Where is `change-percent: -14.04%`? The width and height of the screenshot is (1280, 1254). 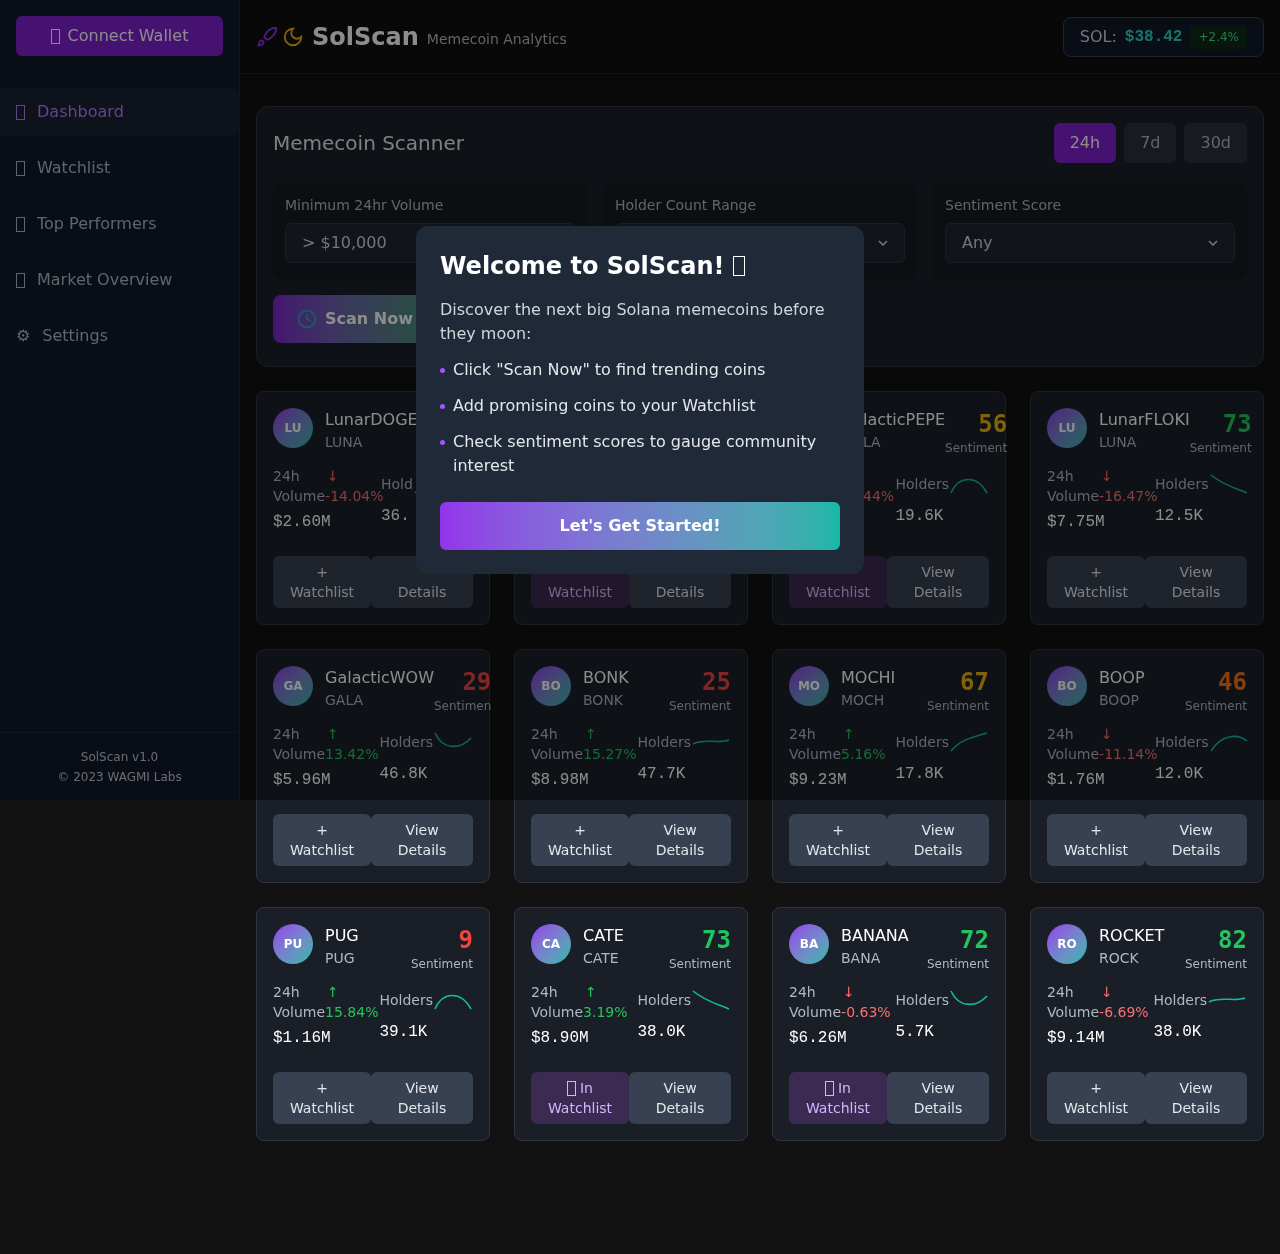
change-percent: -14.04% is located at coordinates (354, 497).